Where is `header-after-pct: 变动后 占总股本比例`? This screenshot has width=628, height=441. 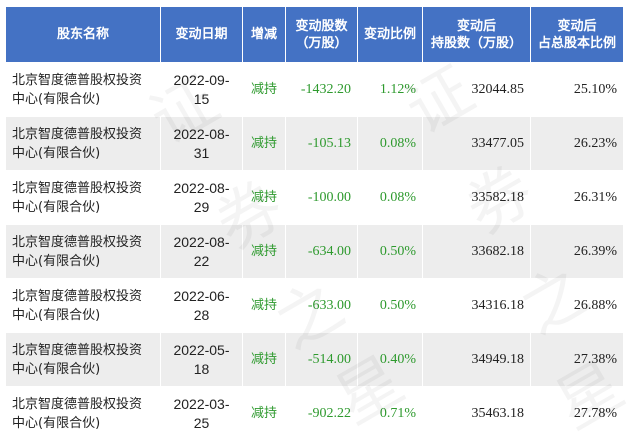
header-after-pct: 变动后 占总股本比例 is located at coordinates (577, 34).